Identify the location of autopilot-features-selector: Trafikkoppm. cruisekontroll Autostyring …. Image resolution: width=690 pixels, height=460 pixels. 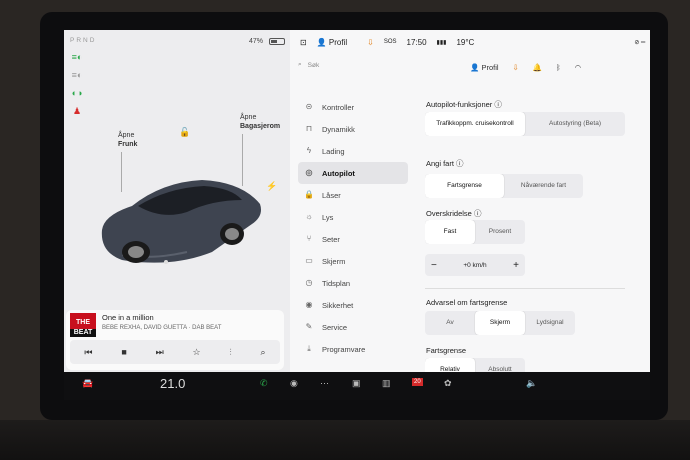
(525, 124).